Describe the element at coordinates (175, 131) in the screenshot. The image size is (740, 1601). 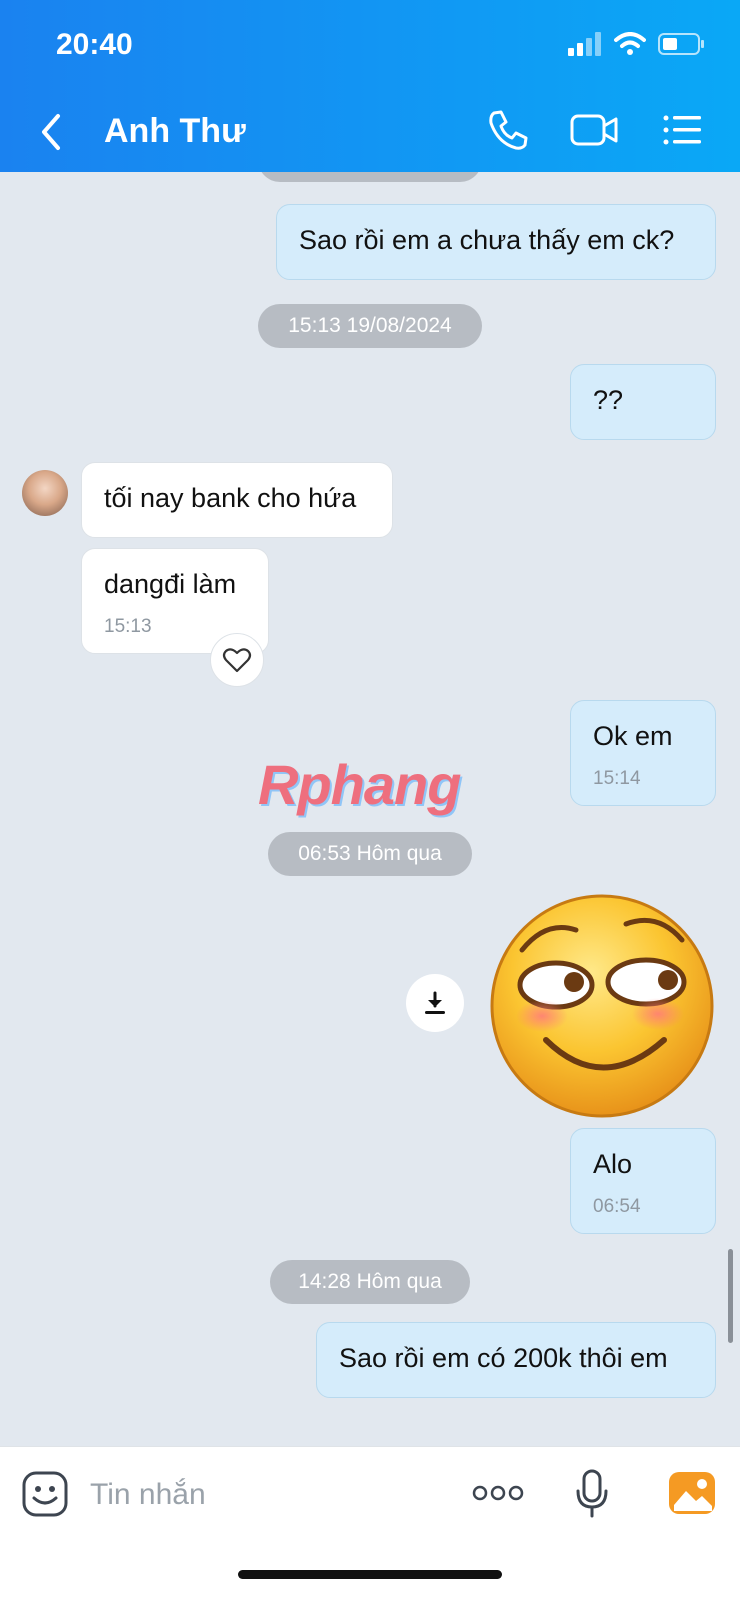
I see `contact-name: Anh Thư` at that location.